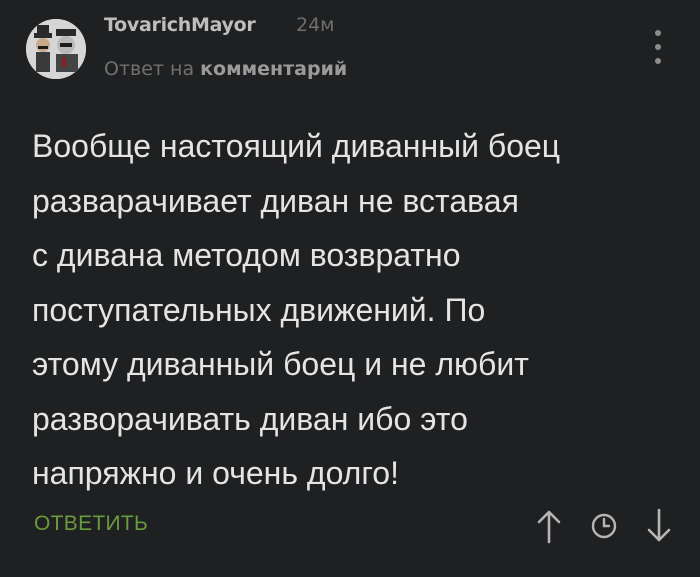 The width and height of the screenshot is (700, 577). I want to click on author-name: TovarichMayor, so click(180, 25).